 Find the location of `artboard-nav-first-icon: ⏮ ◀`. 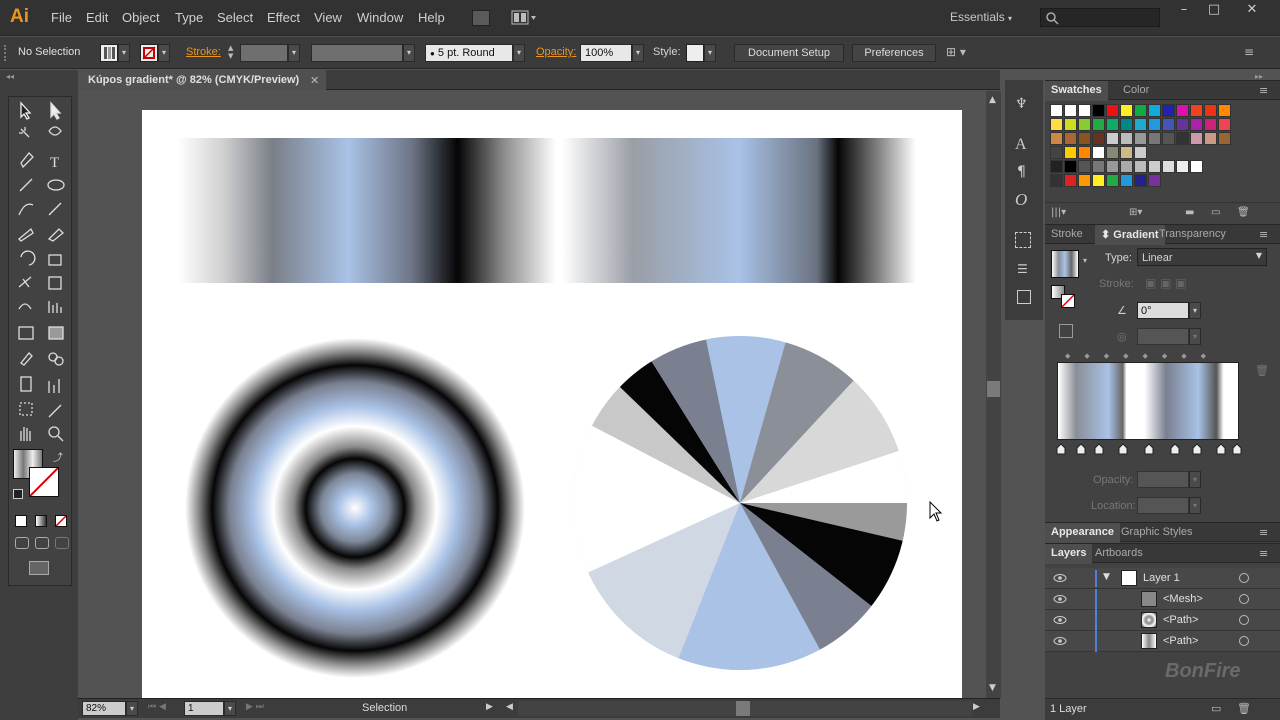

artboard-nav-first-icon: ⏮ ◀ is located at coordinates (157, 707).